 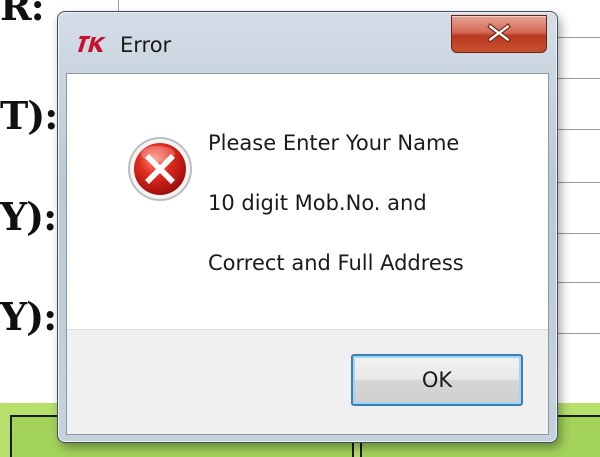 What do you see at coordinates (160, 169) in the screenshot?
I see `error-x-circle-icon` at bounding box center [160, 169].